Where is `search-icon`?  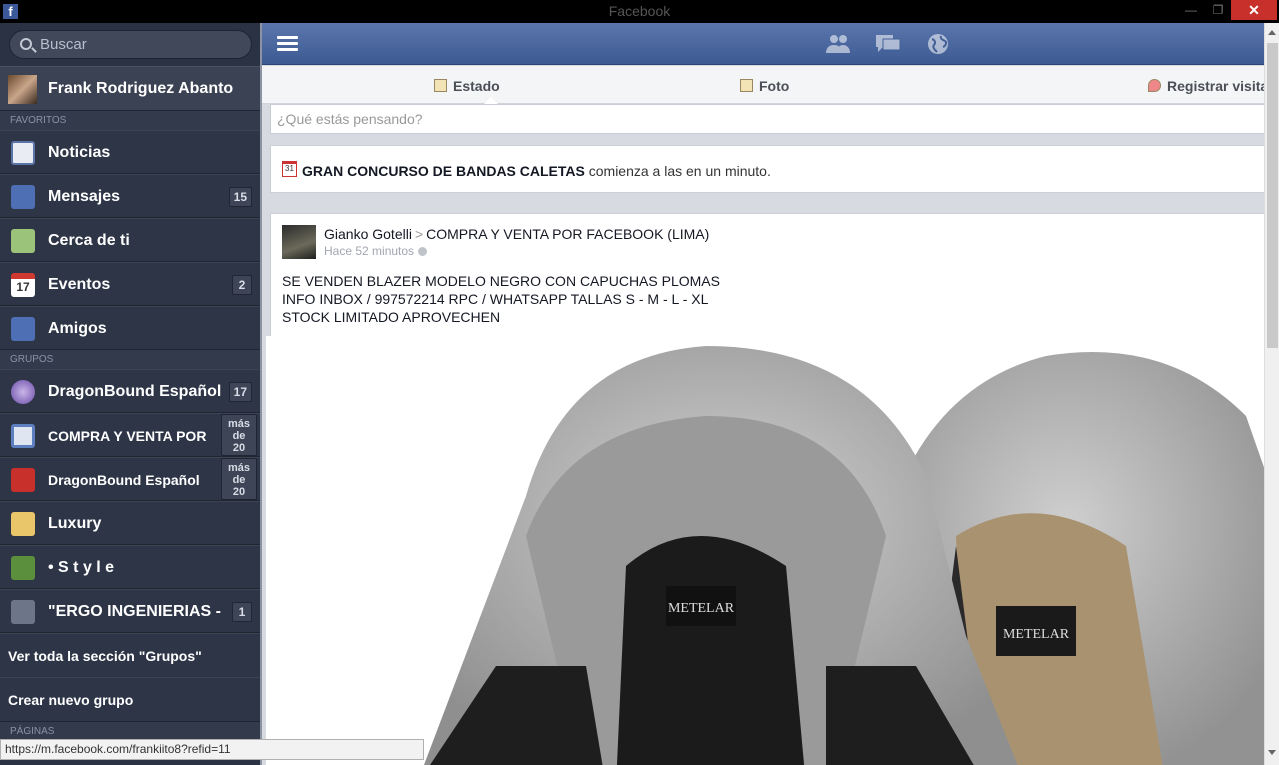 search-icon is located at coordinates (26, 44).